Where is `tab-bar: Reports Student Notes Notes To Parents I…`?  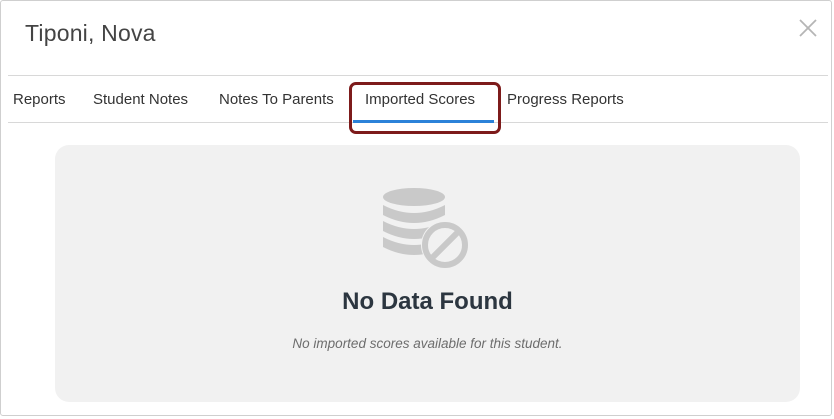 tab-bar: Reports Student Notes Notes To Parents I… is located at coordinates (418, 104).